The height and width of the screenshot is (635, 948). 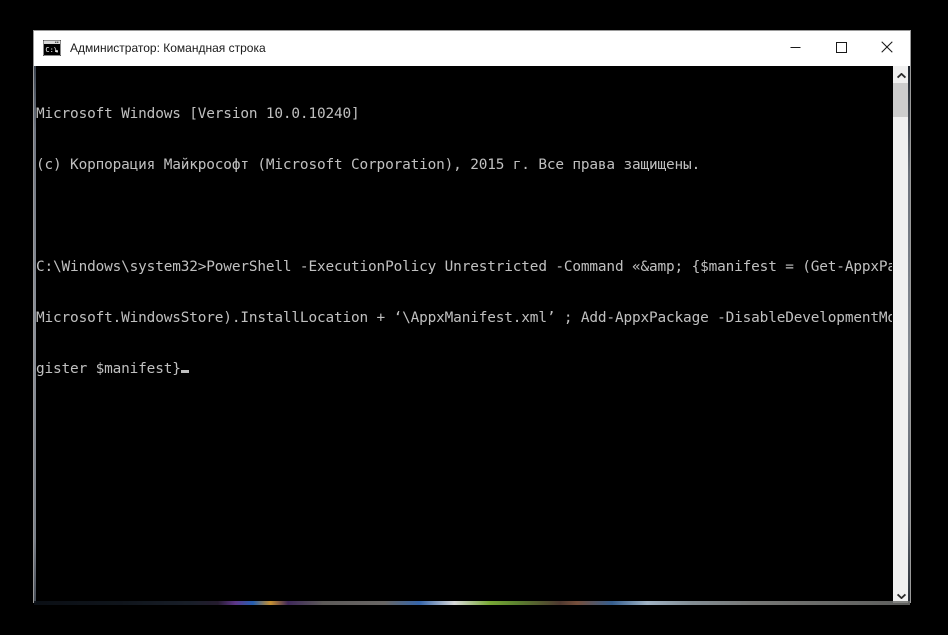 What do you see at coordinates (901, 75) in the screenshot?
I see `chevron-up-icon` at bounding box center [901, 75].